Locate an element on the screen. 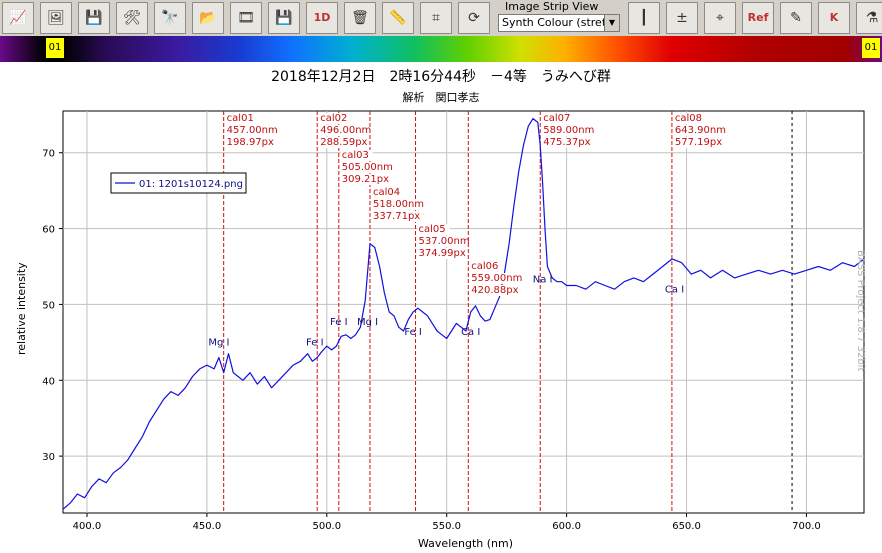 The image size is (882, 553). y-tick-label: 30 is located at coordinates (48, 457).